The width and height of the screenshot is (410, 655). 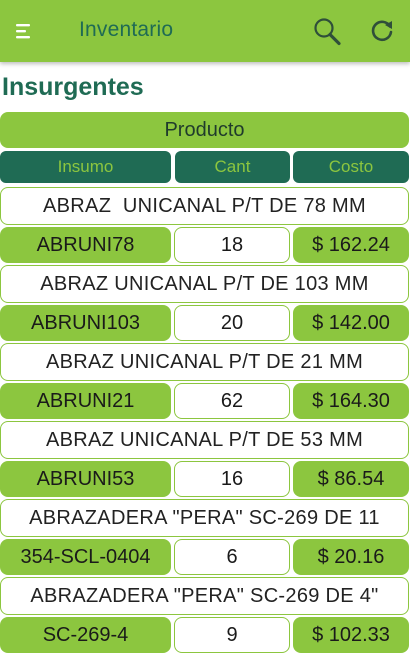 What do you see at coordinates (351, 245) in the screenshot?
I see `product-cost: $ 162.24` at bounding box center [351, 245].